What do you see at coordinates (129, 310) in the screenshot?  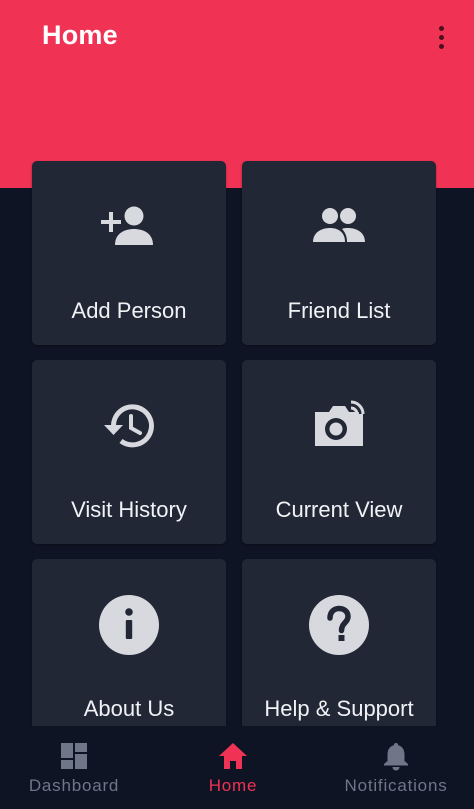 I see `tile-label: Add Person` at bounding box center [129, 310].